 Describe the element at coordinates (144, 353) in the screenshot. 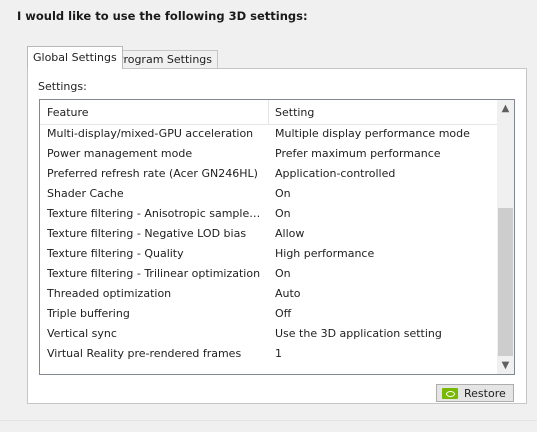

I see `row-feature: Virtual Reality pre-rendered frames` at that location.